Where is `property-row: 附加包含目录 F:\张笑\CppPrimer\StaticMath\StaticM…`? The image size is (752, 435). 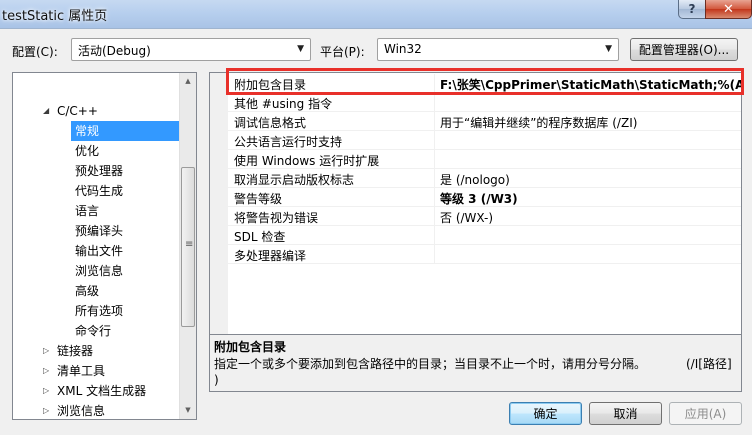
property-row: 附加包含目录 F:\张笑\CppPrimer\StaticMath\StaticM… is located at coordinates (484, 83).